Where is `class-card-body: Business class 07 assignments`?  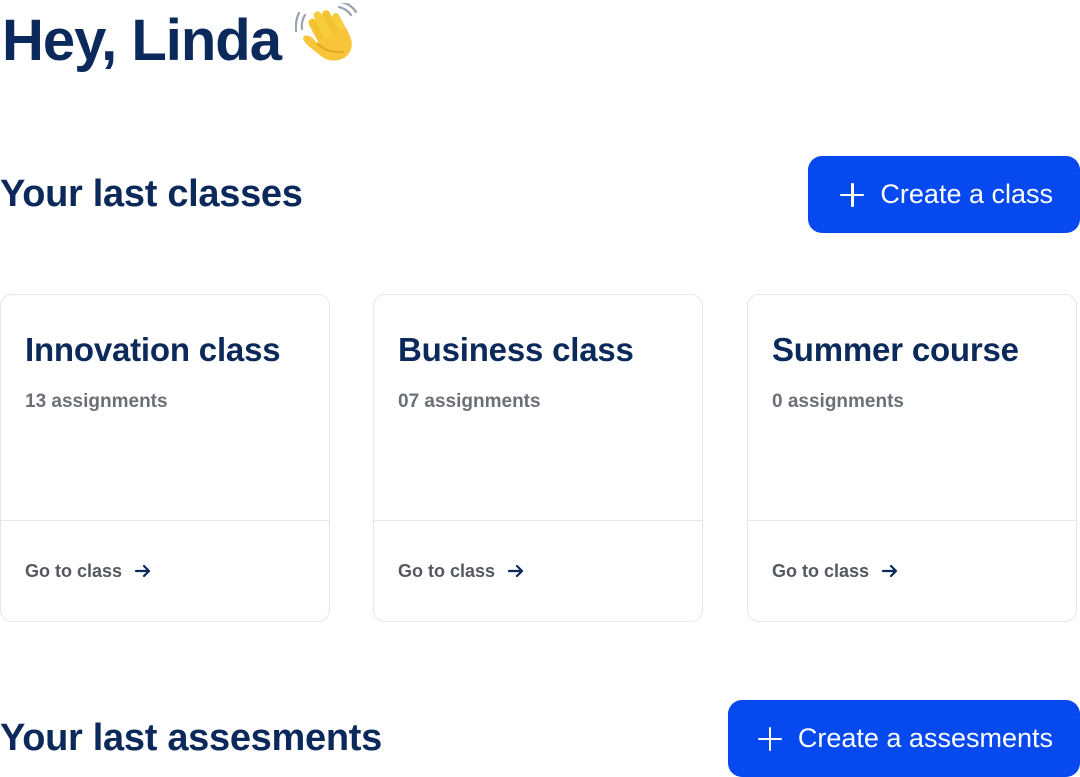 class-card-body: Business class 07 assignments is located at coordinates (538, 408).